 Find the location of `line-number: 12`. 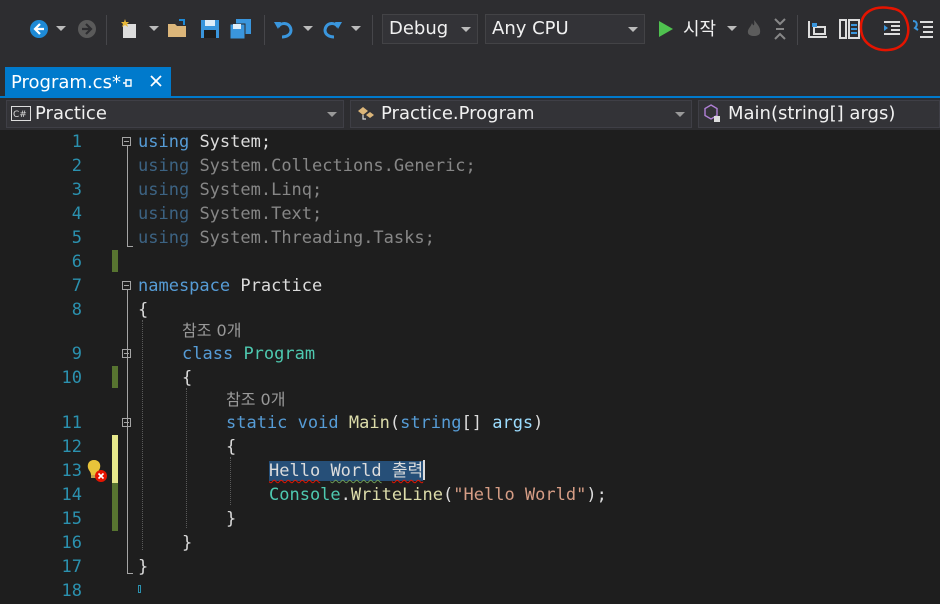

line-number: 12 is located at coordinates (71, 447).